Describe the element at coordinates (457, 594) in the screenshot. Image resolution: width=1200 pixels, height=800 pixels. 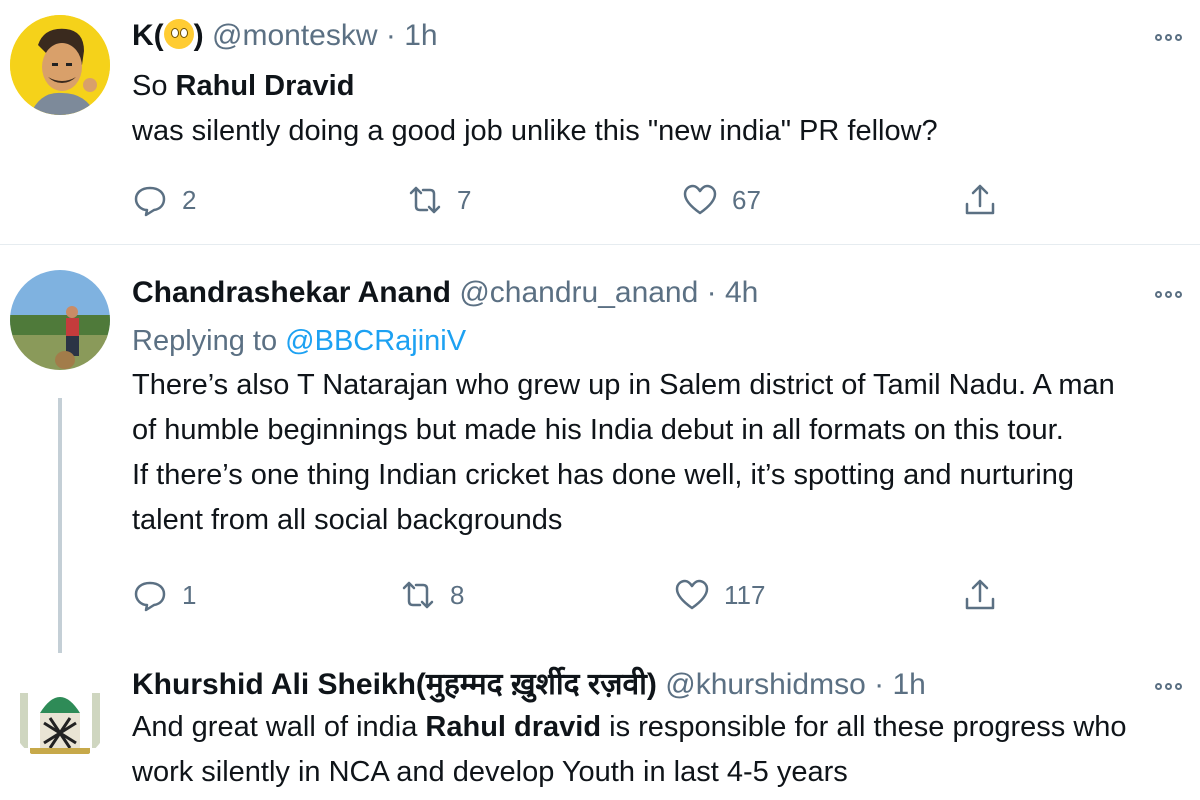
I see `retweet-count: 8` at that location.